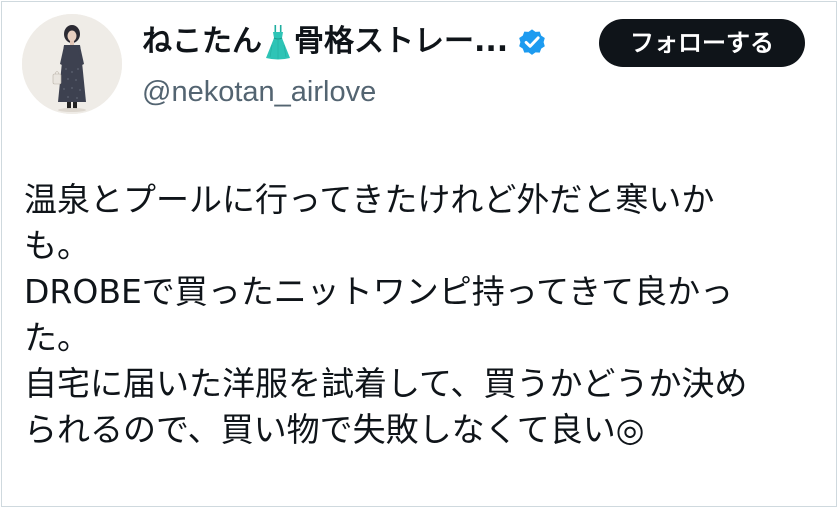 The height and width of the screenshot is (511, 840). What do you see at coordinates (379, 291) in the screenshot?
I see `tweet-line: DROBEで買ったニットワンピ持ってきて良かっ` at bounding box center [379, 291].